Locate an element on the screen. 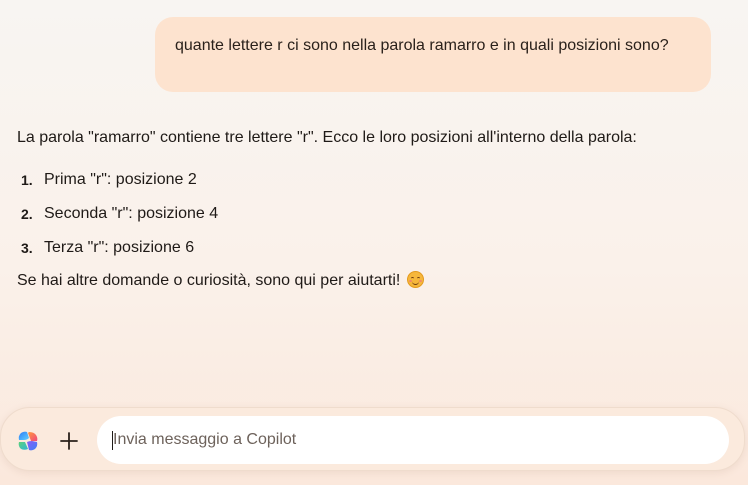  message-composer is located at coordinates (372, 439).